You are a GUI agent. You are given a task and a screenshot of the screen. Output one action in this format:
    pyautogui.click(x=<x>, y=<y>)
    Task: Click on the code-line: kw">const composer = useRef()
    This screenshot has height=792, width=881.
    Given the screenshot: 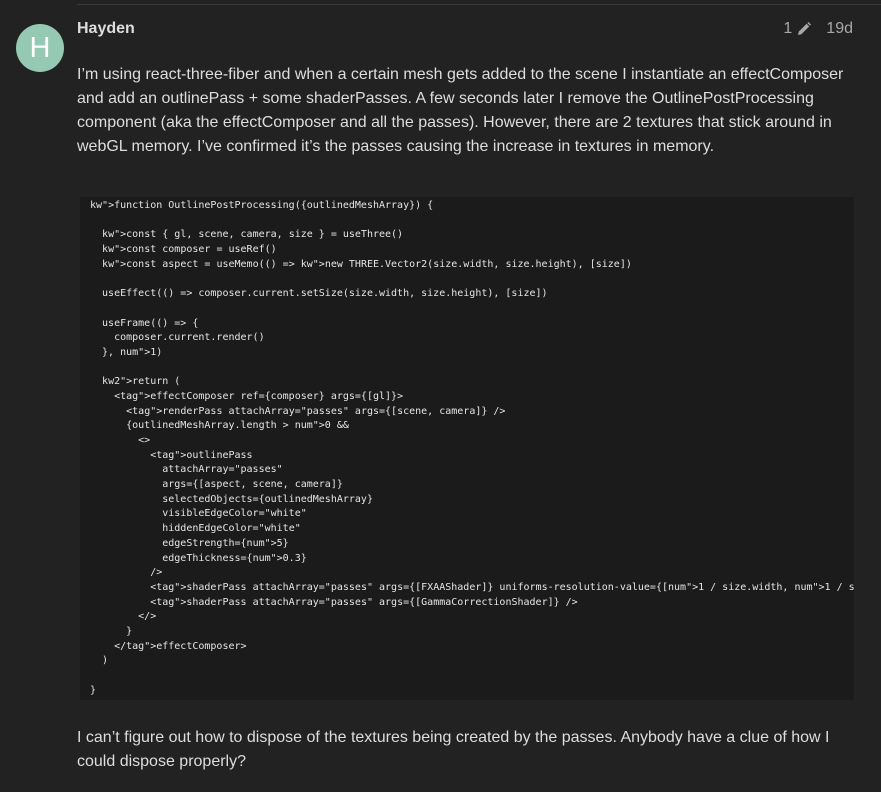 What is the action you would take?
    pyautogui.click(x=189, y=250)
    